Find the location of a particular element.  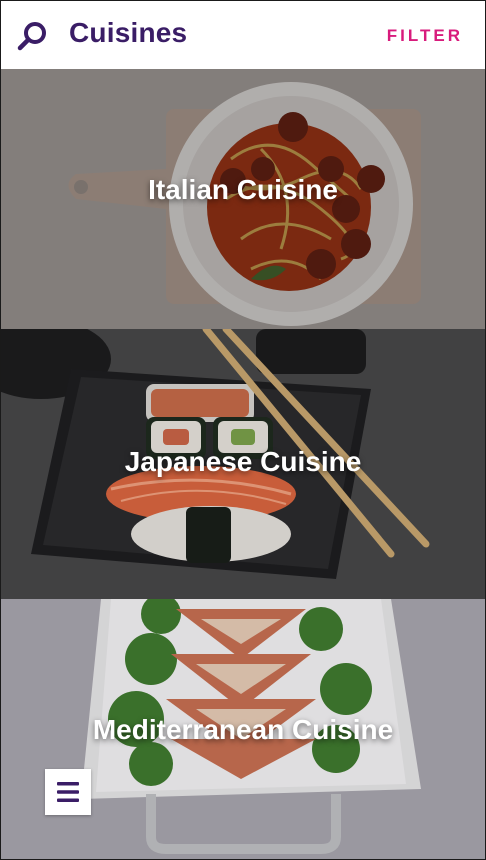

cuisine-label-japanese: Japanese Cuisine is located at coordinates (243, 461).